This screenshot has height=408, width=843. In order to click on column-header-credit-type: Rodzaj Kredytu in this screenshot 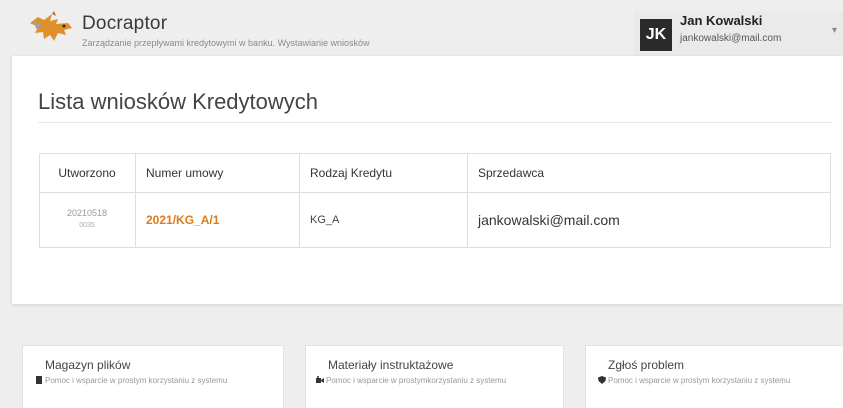, I will do `click(383, 173)`.